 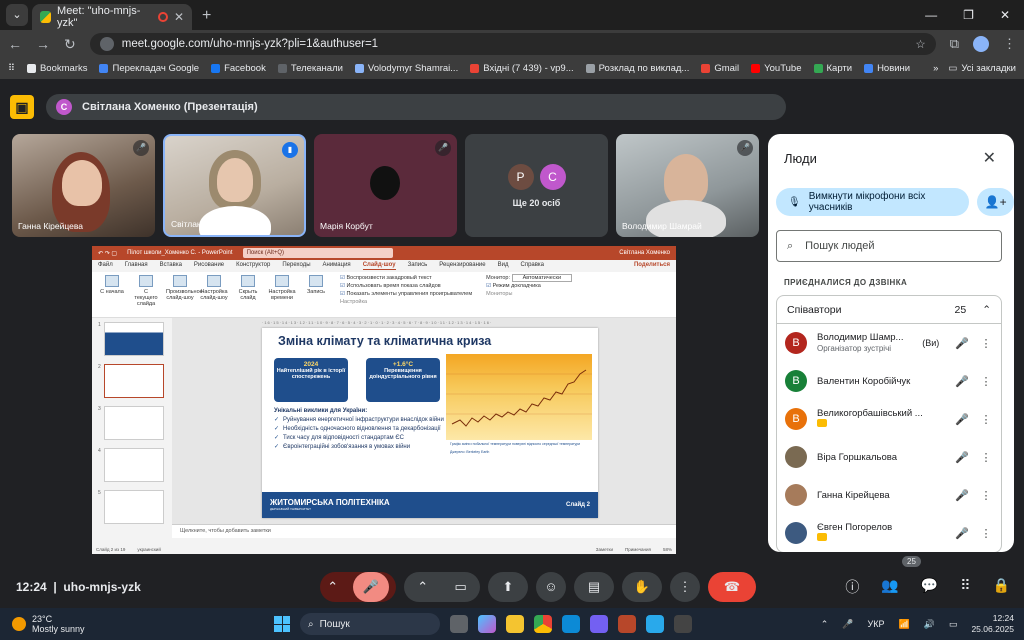 What do you see at coordinates (889, 533) in the screenshot?
I see `participant-row: Євген Погорелов 🎤 ⋮` at bounding box center [889, 533].